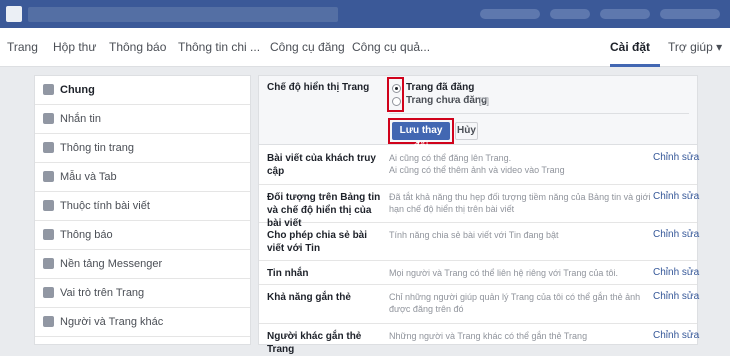 This screenshot has width=730, height=356. I want to click on facebook-logo-icon, so click(14, 14).